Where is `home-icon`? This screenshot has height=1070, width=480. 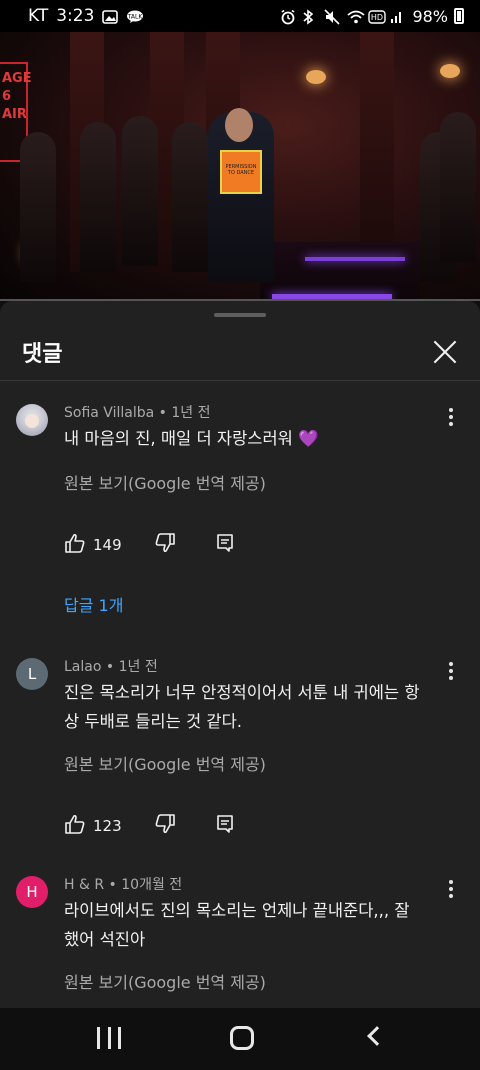
home-icon is located at coordinates (242, 1038).